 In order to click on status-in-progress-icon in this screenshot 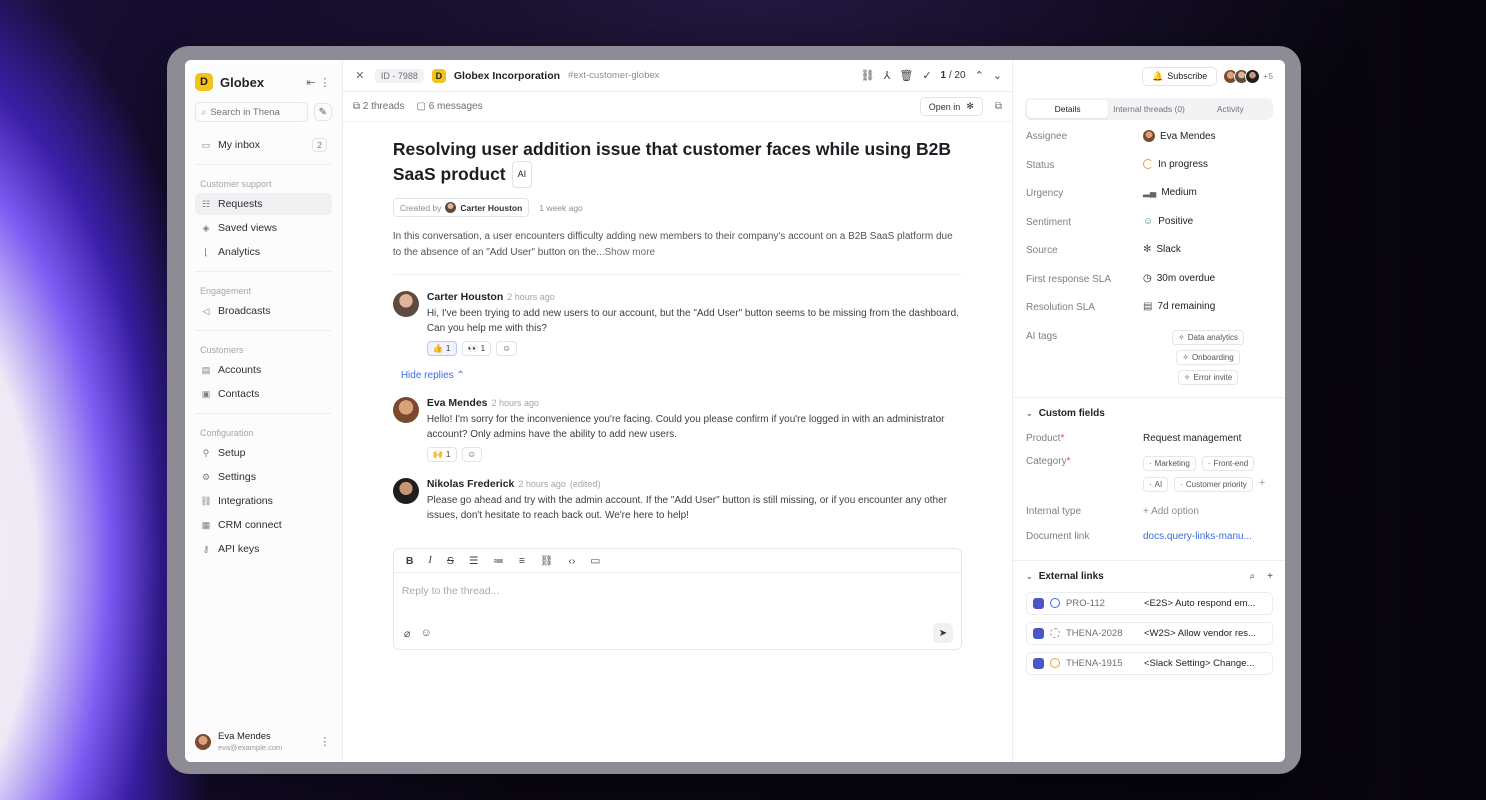, I will do `click(1055, 603)`.